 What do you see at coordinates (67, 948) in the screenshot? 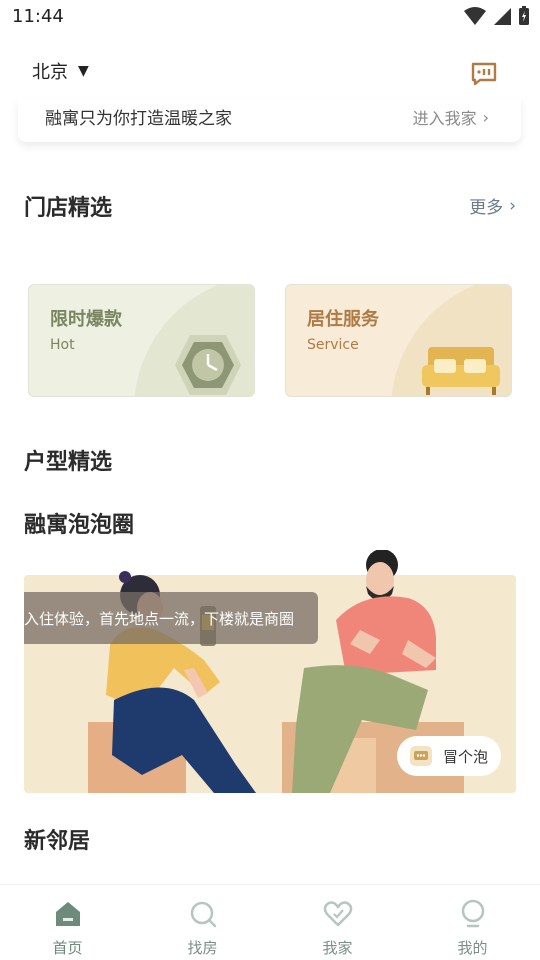
I see `nav-label-home: 首页` at bounding box center [67, 948].